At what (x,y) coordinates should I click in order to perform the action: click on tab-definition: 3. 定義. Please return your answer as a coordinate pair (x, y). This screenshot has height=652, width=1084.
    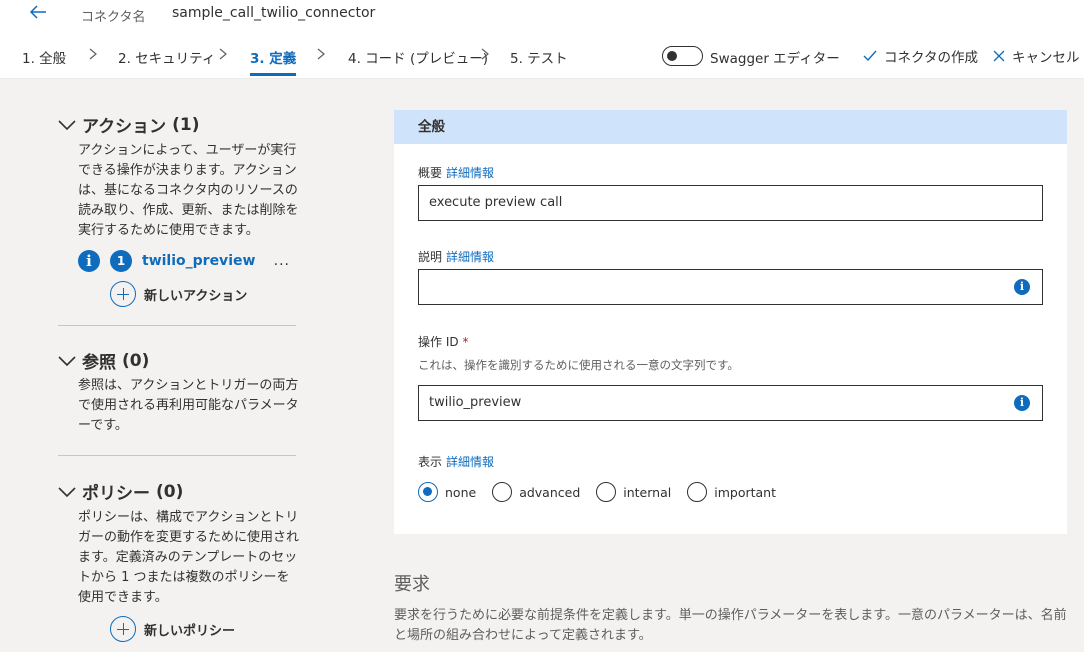
    Looking at the image, I should click on (273, 57).